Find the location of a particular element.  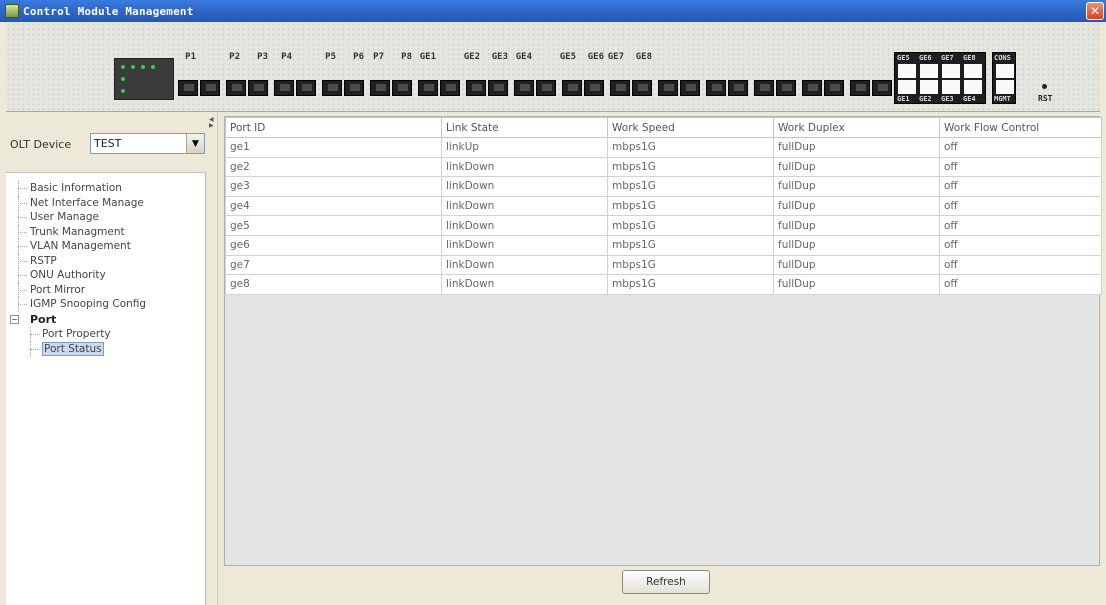

table-row: ge7 linkDown mbps1G fullDup off is located at coordinates (663, 265).